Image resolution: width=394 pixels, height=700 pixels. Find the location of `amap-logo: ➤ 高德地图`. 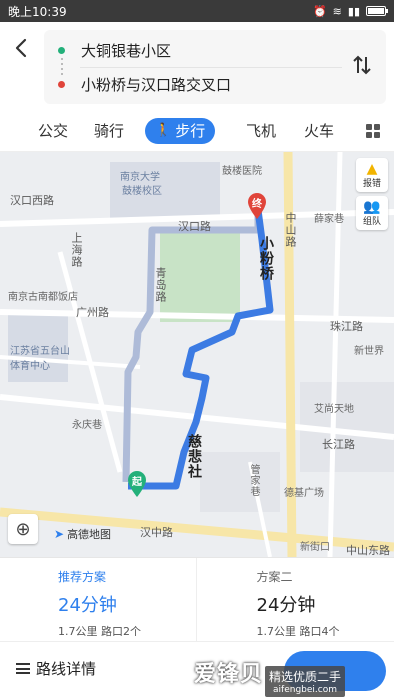

amap-logo: ➤ 高德地图 is located at coordinates (82, 534).